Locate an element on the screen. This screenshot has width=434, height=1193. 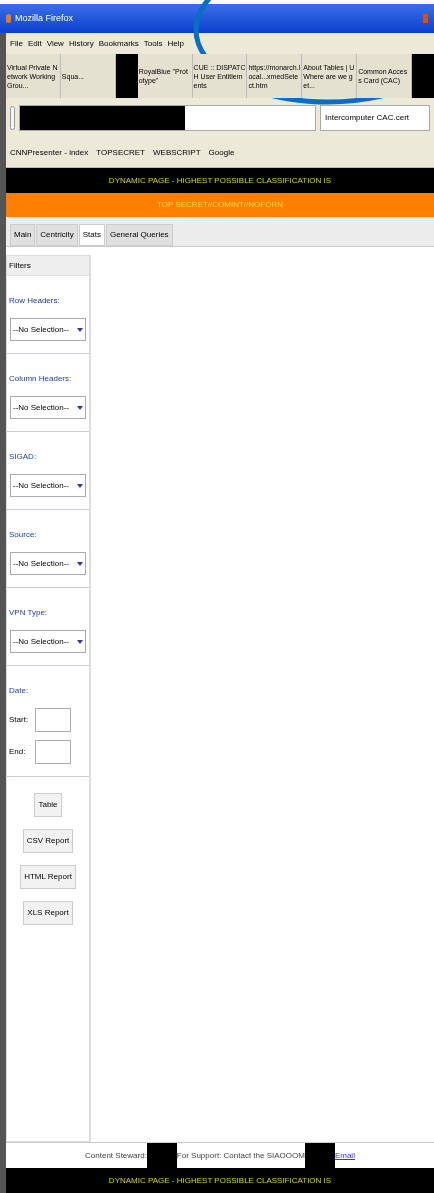
footer-text: For Support: Contact the SIAOOOM is located at coordinates (240, 1155).